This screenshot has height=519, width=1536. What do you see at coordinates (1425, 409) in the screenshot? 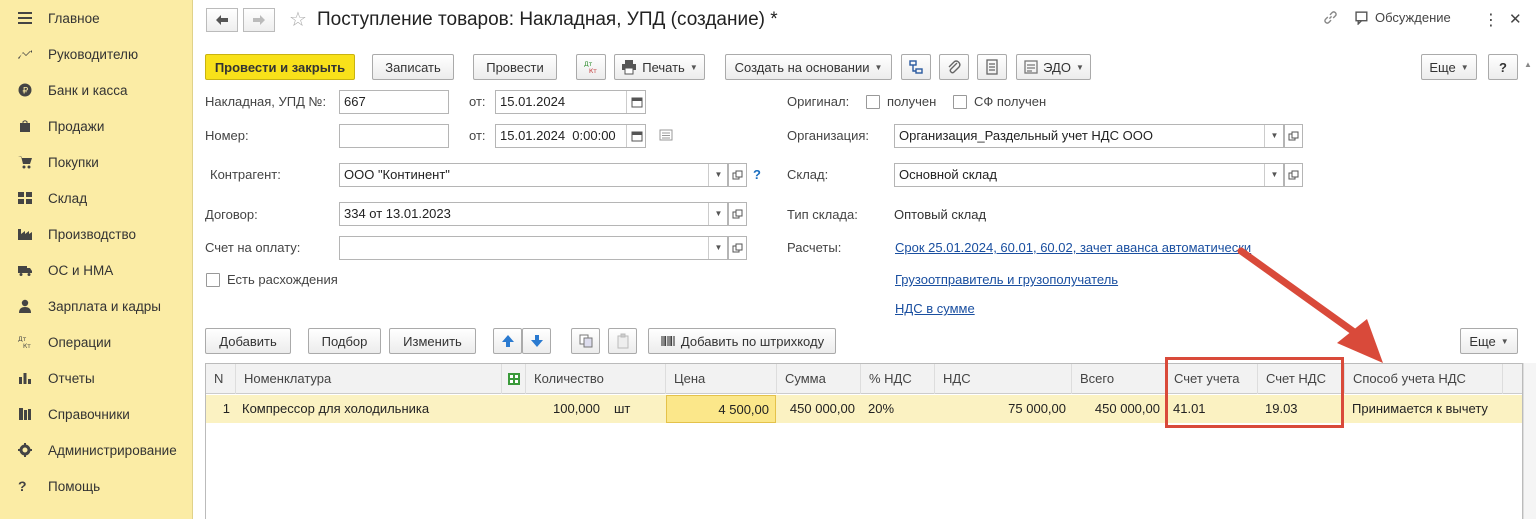
I see `cell-vat-method: Принимается к вычету` at bounding box center [1425, 409].